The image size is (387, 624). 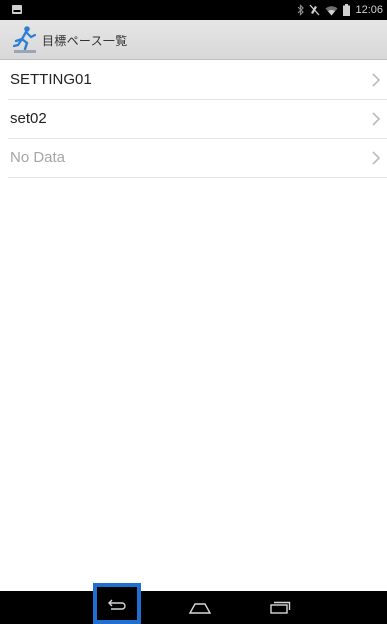 I want to click on mute-icon, so click(x=314, y=10).